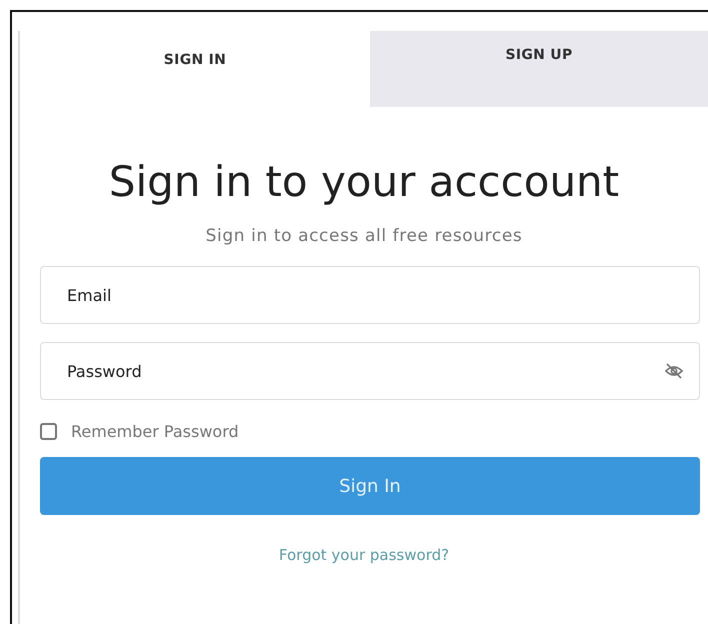 The width and height of the screenshot is (708, 624). Describe the element at coordinates (48, 431) in the screenshot. I see `checkbox` at that location.